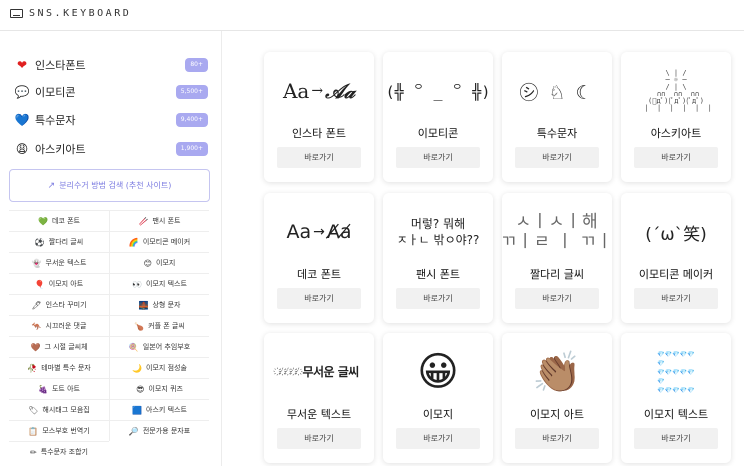  What do you see at coordinates (22, 65) in the screenshot?
I see `heart-icon: ❤` at bounding box center [22, 65].